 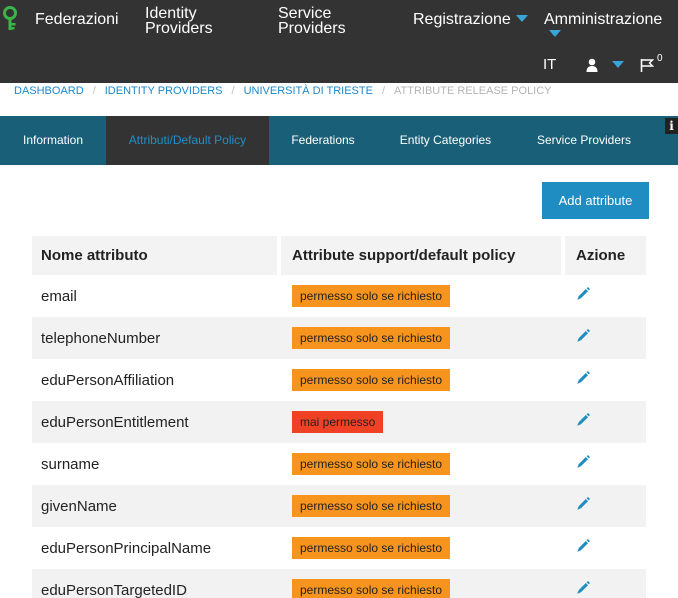 I want to click on attribute-name: eduPersonPrincipalName, so click(x=126, y=548).